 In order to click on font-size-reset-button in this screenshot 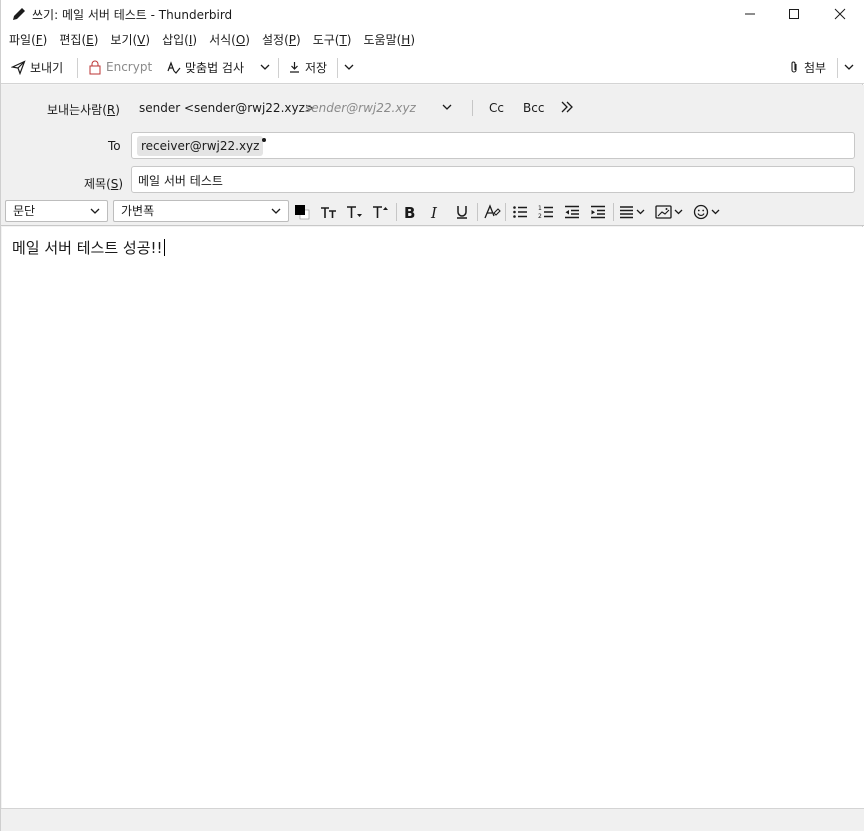, I will do `click(329, 212)`.